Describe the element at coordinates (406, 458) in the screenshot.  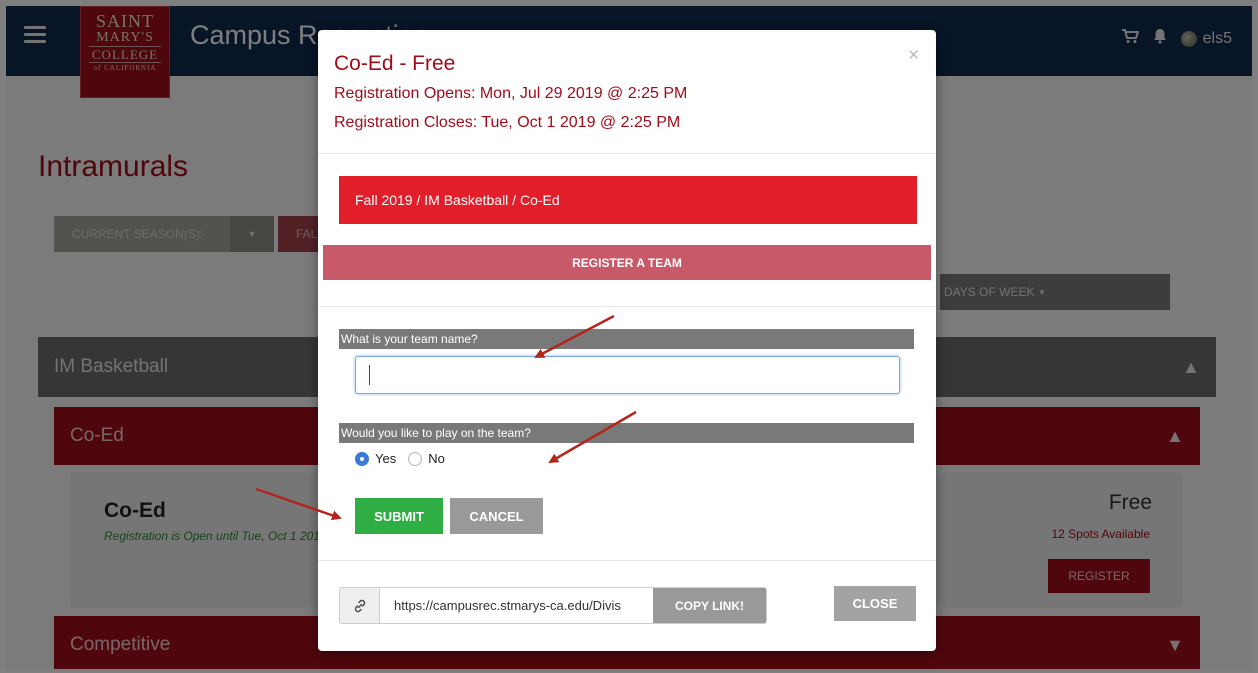
I see `play-on-team-radios: Yes No` at that location.